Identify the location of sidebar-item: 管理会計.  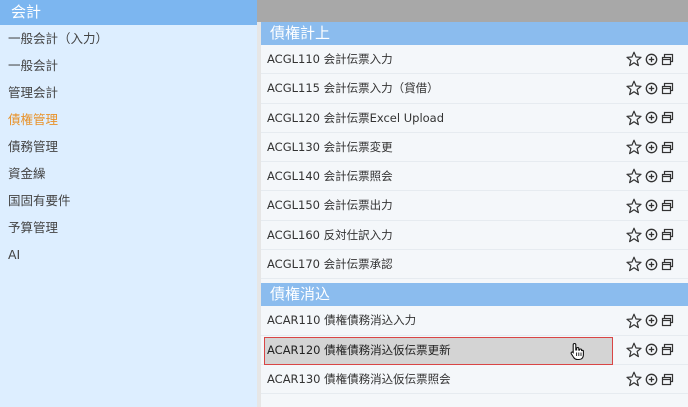
(128, 92).